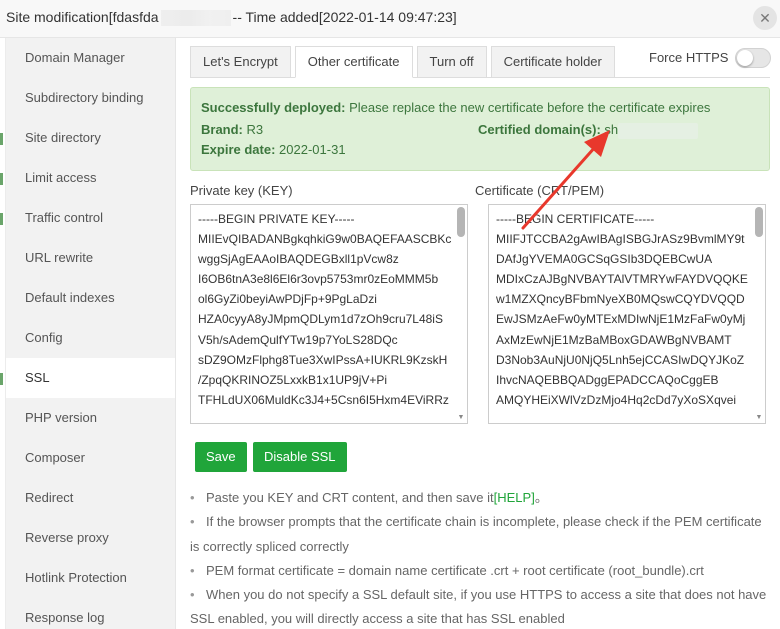  I want to click on notice-expire-value: 2022-01-31, so click(312, 149).